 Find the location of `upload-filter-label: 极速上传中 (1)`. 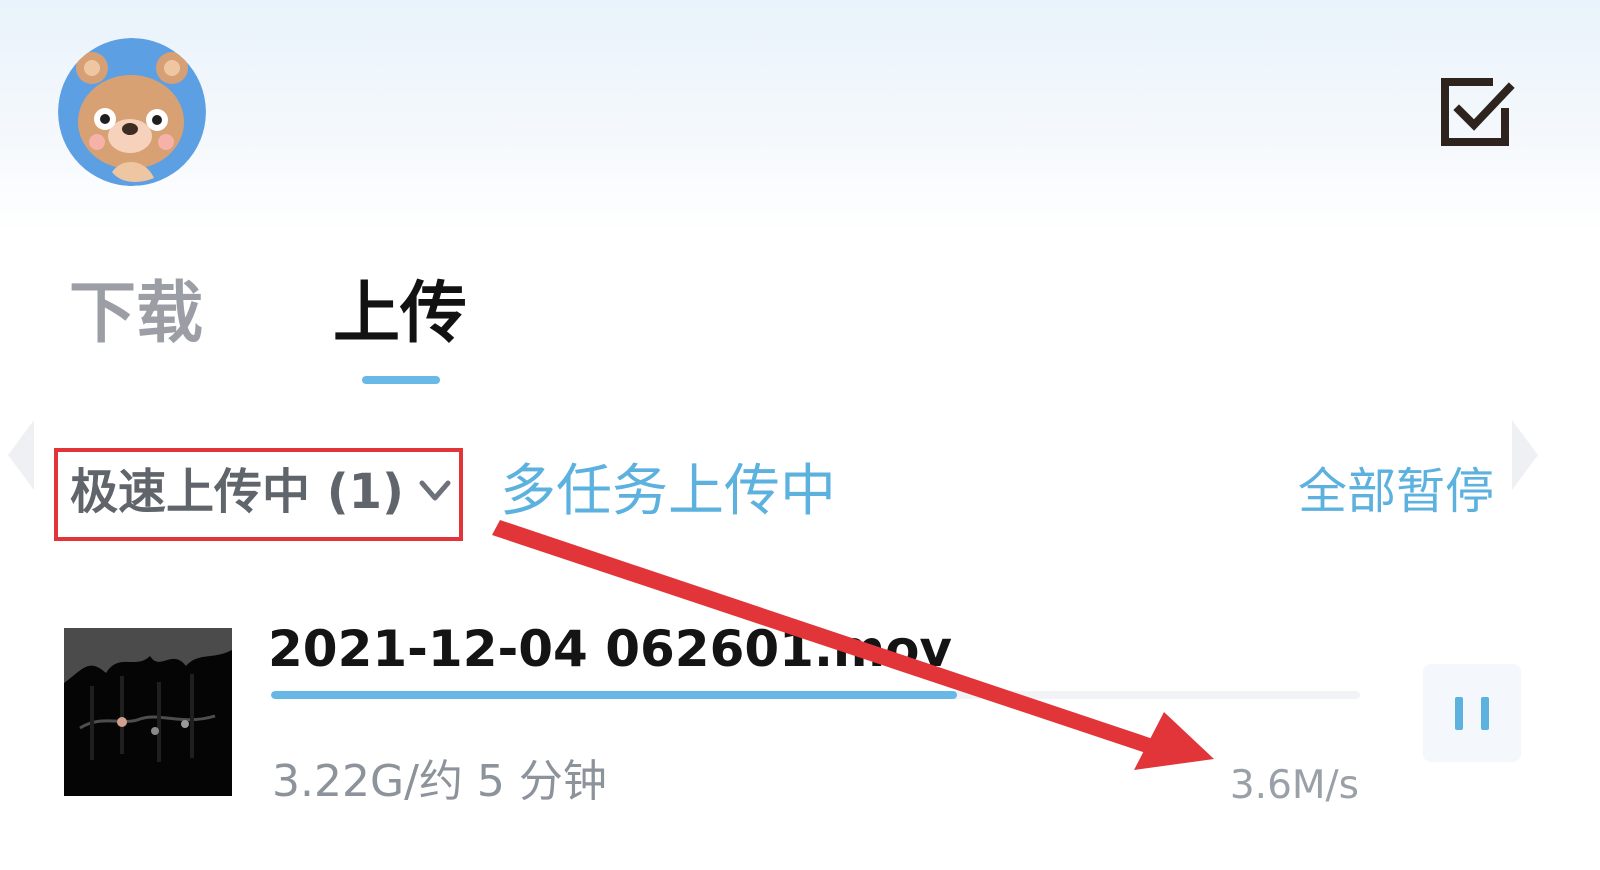

upload-filter-label: 极速上传中 (1) is located at coordinates (237, 492).